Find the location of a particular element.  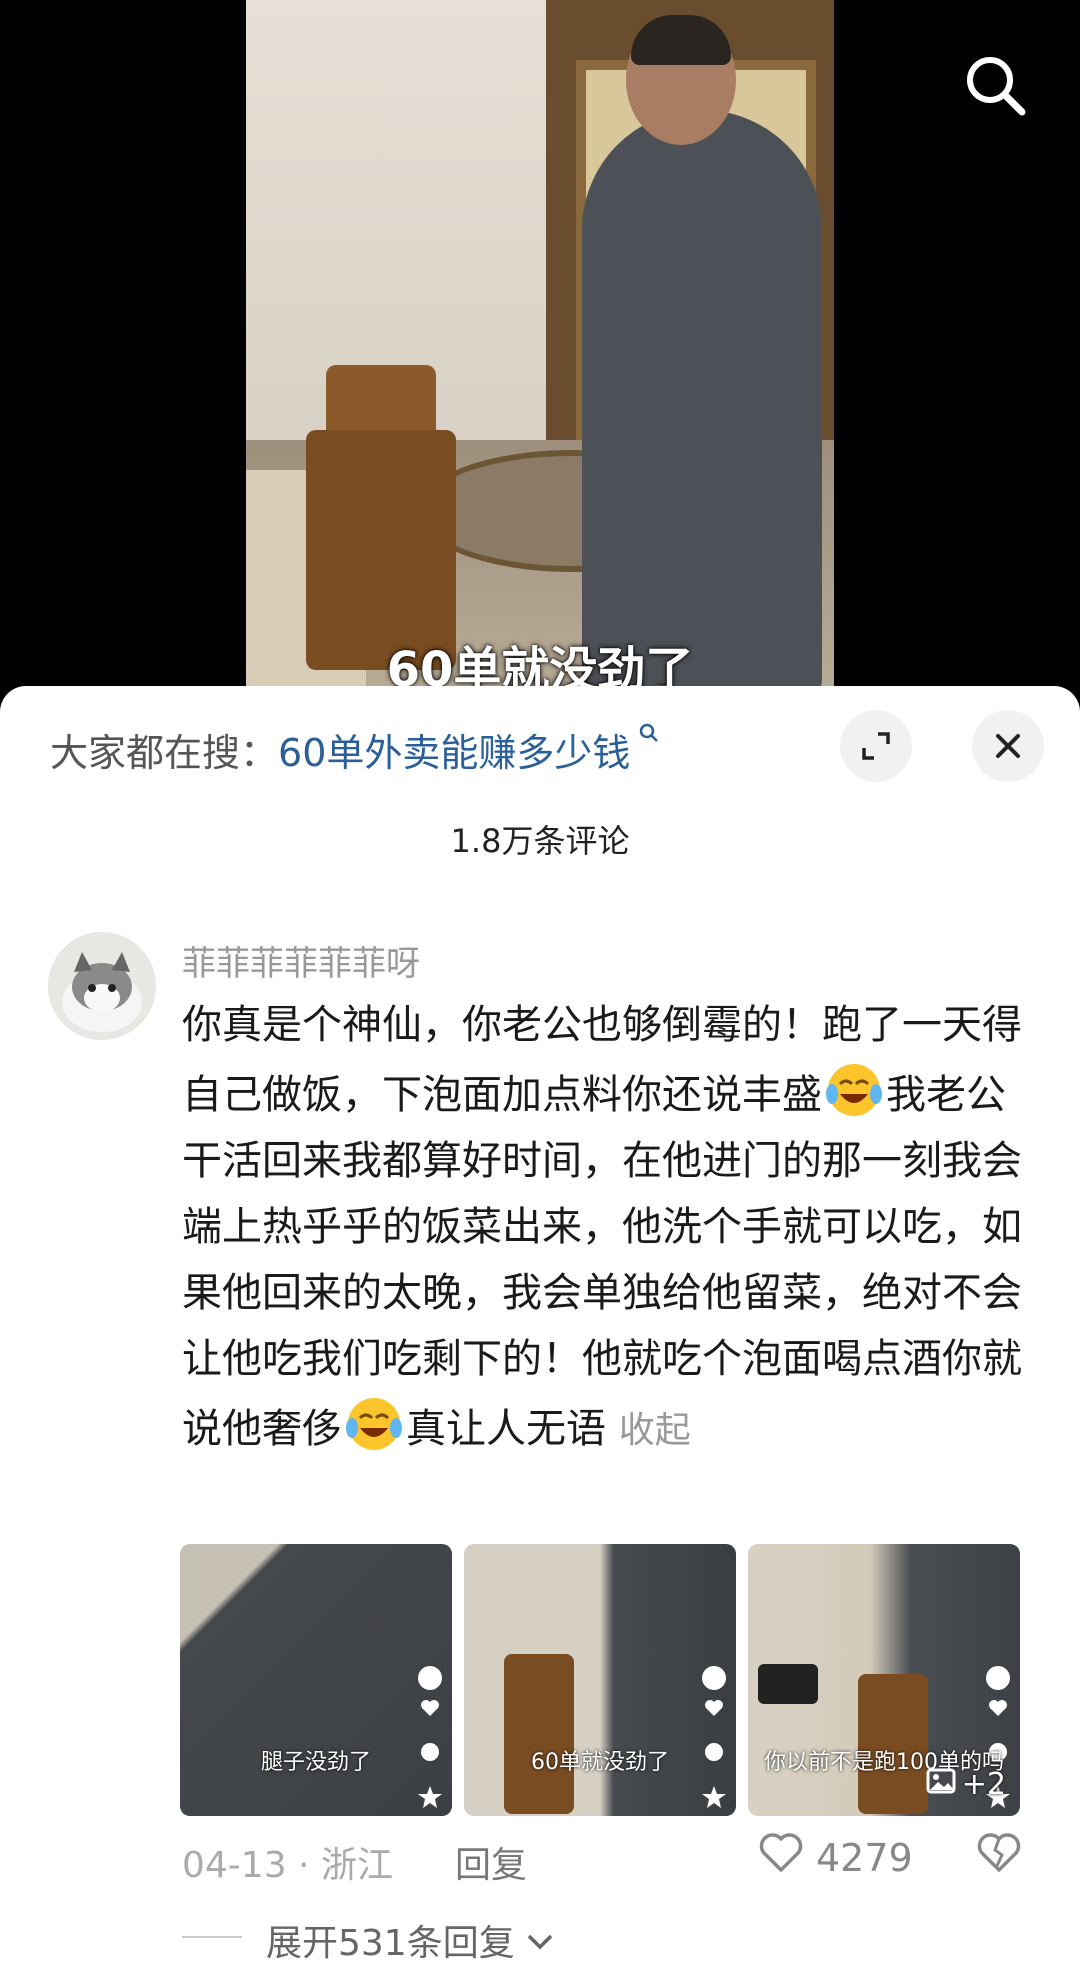

comment-date: 04-13 is located at coordinates (234, 1865).